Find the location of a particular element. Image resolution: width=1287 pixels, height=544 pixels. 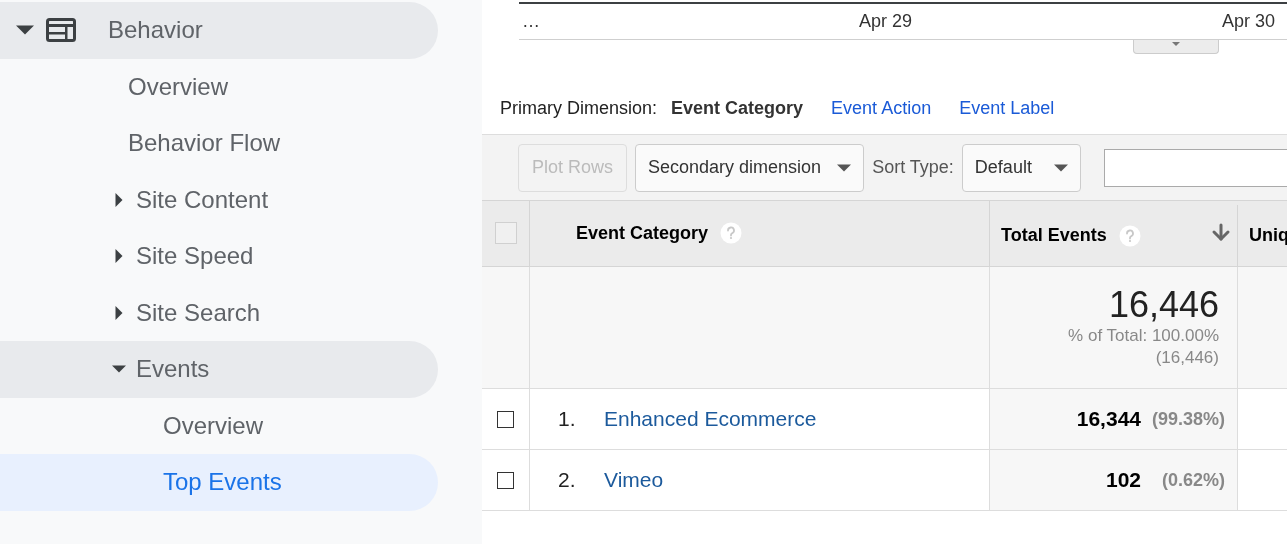

total-absolute: (16,446) is located at coordinates (1187, 358).